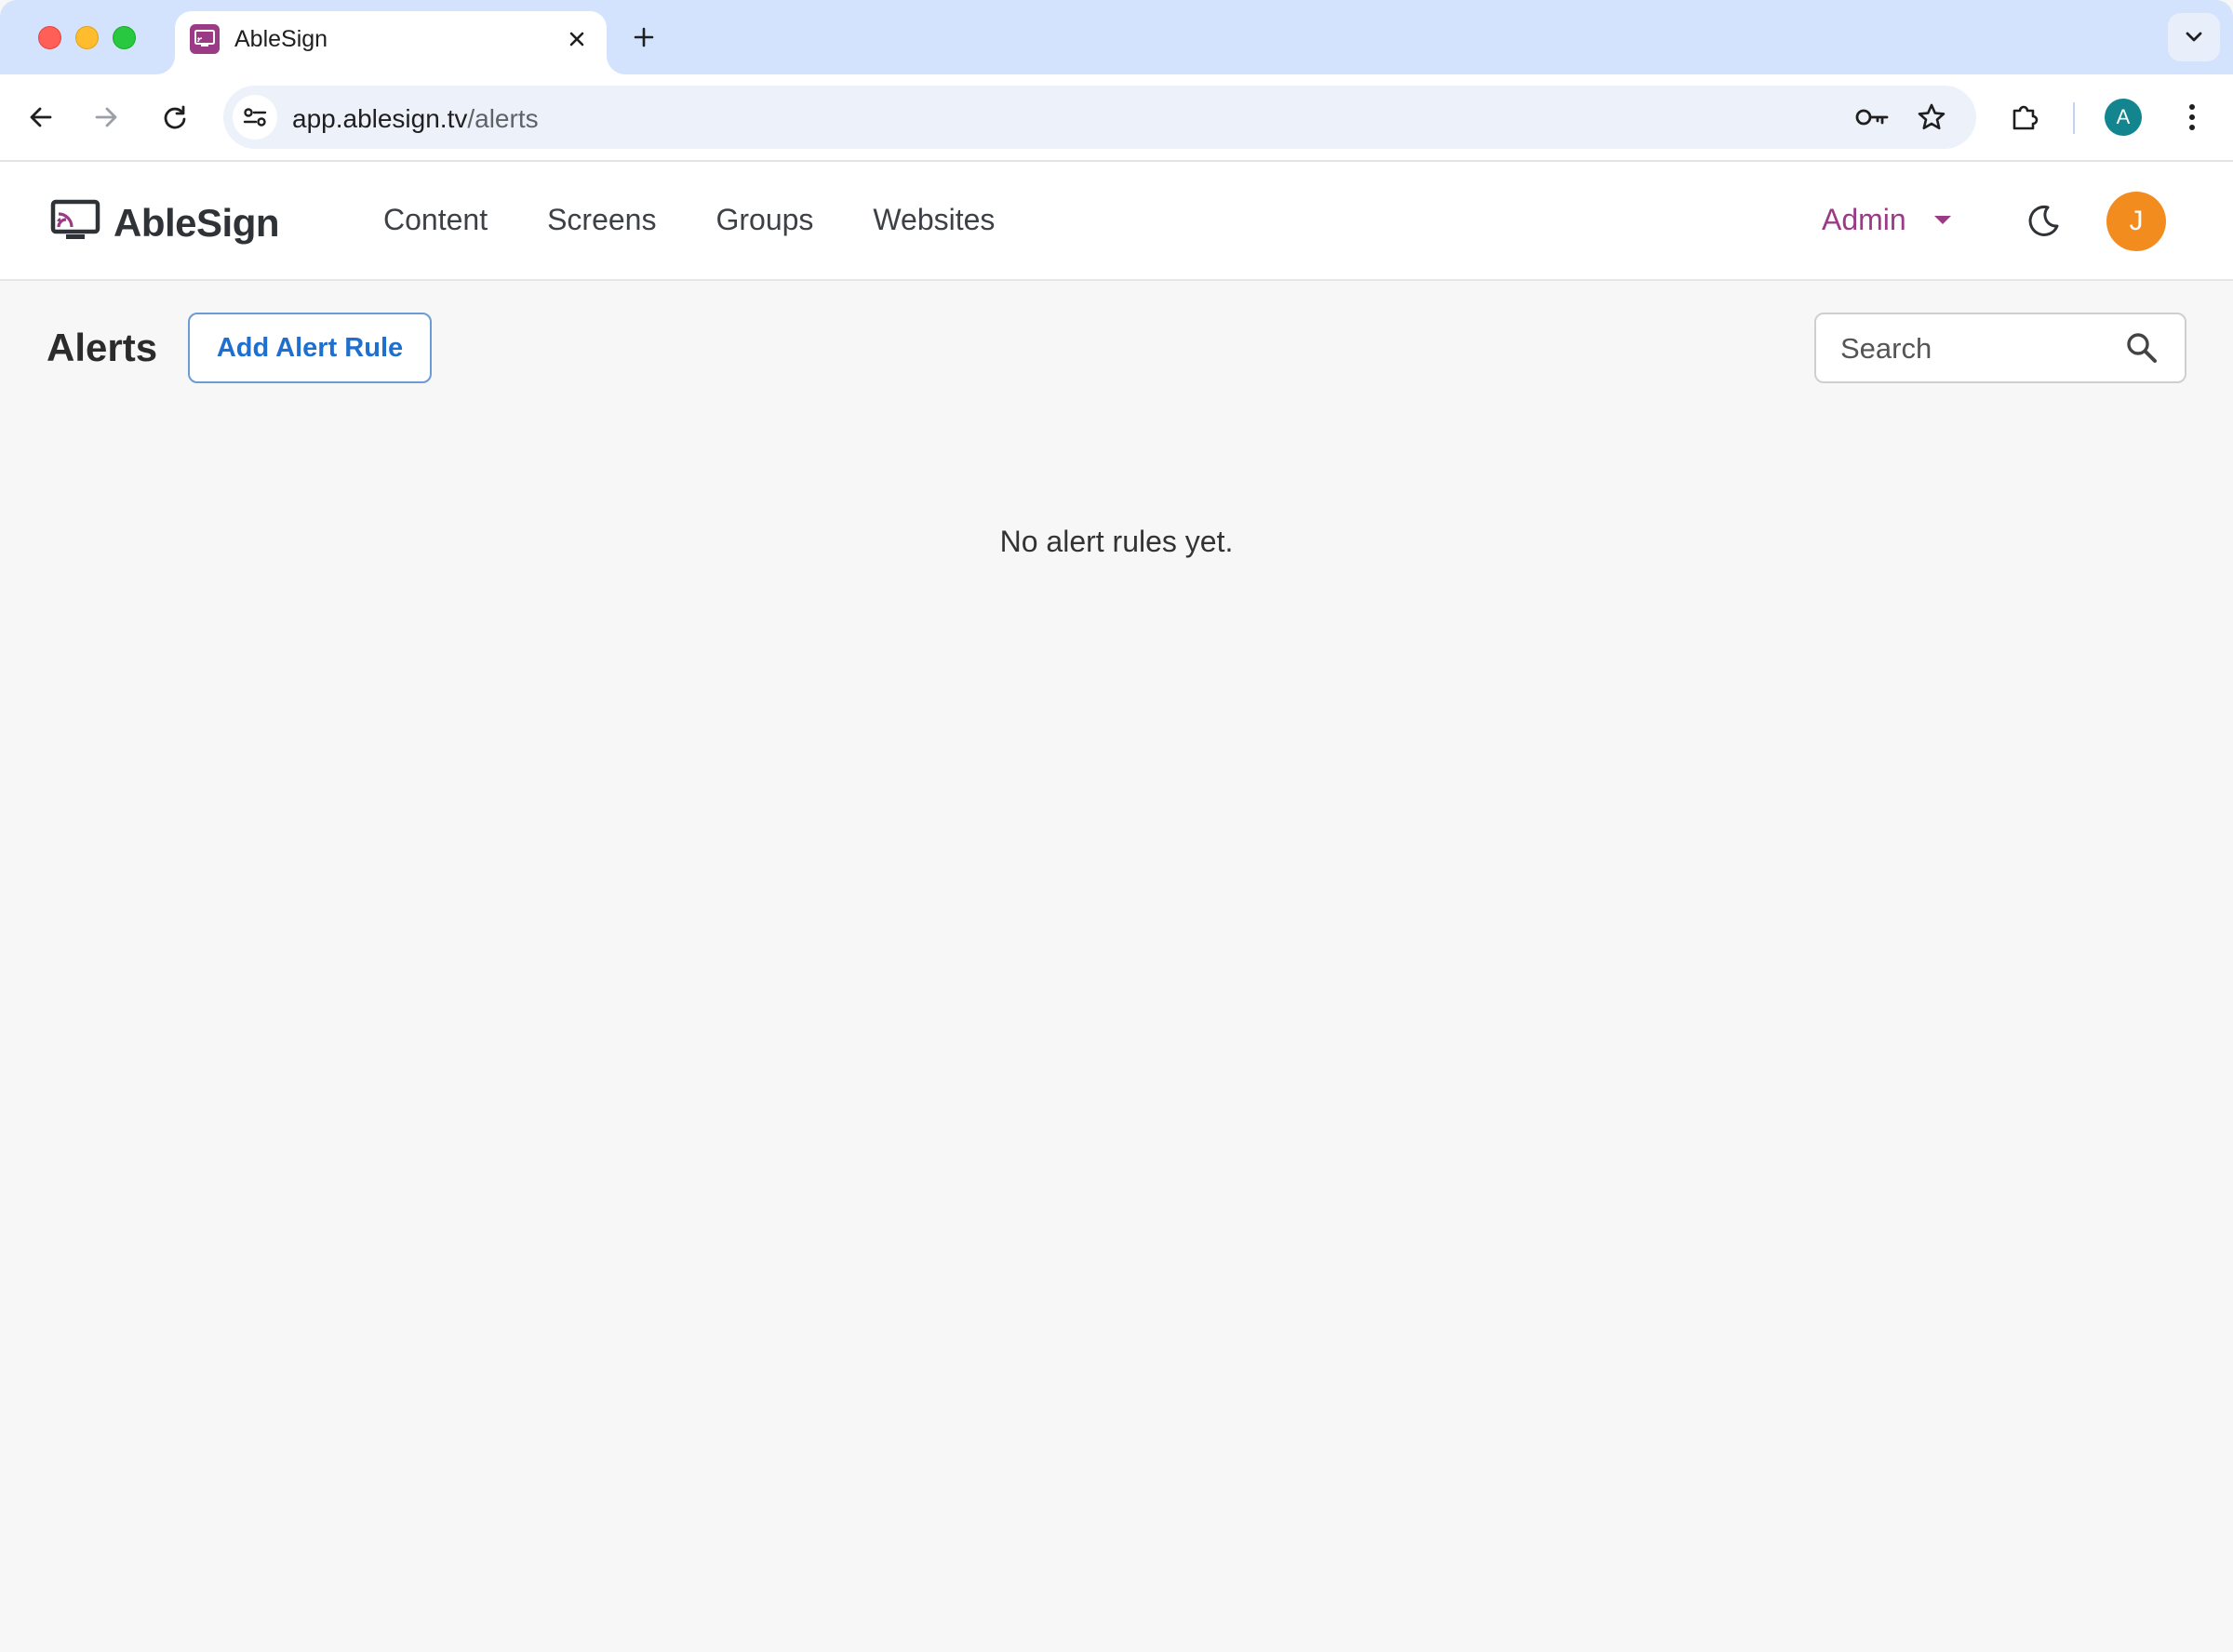 The image size is (2233, 1652). What do you see at coordinates (175, 117) in the screenshot?
I see `reload-icon` at bounding box center [175, 117].